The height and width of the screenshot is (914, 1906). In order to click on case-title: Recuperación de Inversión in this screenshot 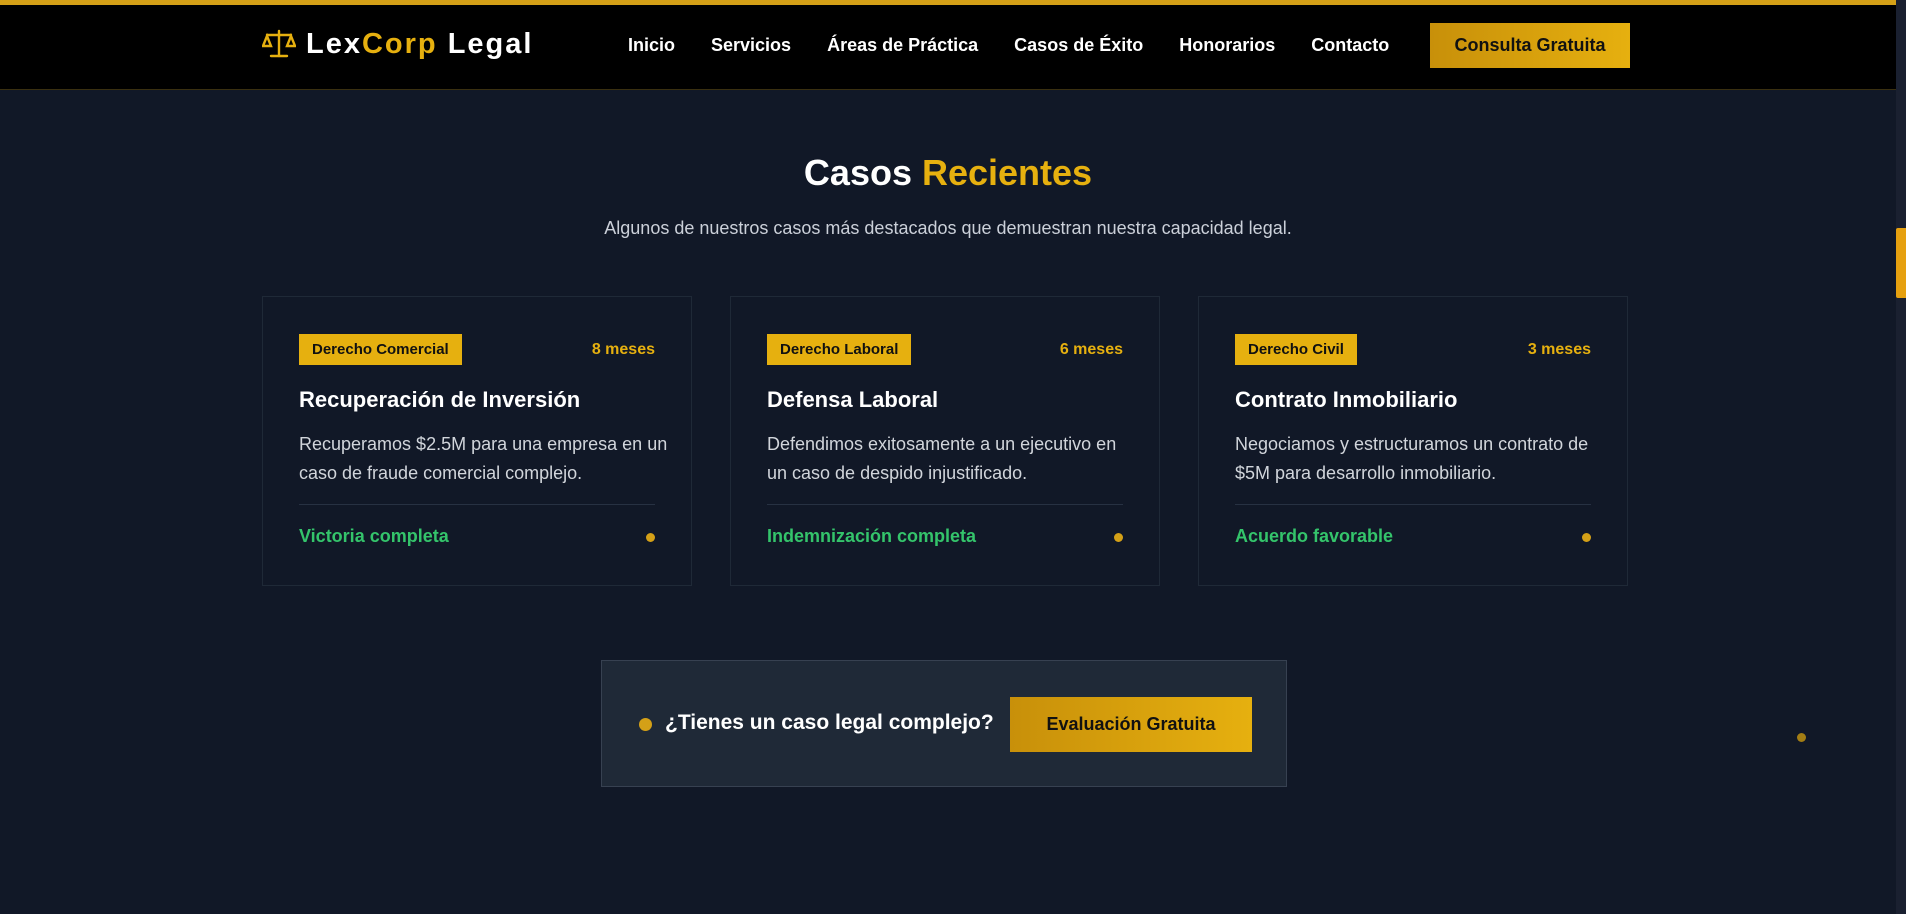, I will do `click(440, 399)`.